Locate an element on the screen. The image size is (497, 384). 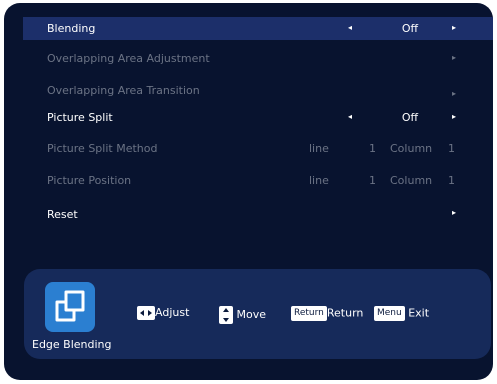
app-name: Edge Blending is located at coordinates (72, 344).